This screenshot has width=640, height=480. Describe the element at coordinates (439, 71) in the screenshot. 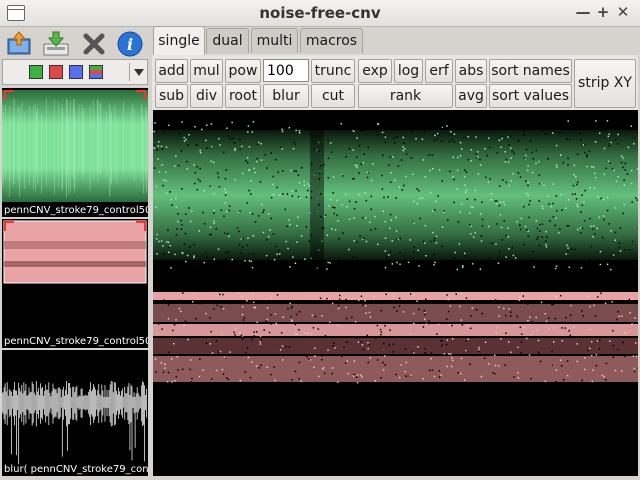

I see `erf-button: erf` at that location.